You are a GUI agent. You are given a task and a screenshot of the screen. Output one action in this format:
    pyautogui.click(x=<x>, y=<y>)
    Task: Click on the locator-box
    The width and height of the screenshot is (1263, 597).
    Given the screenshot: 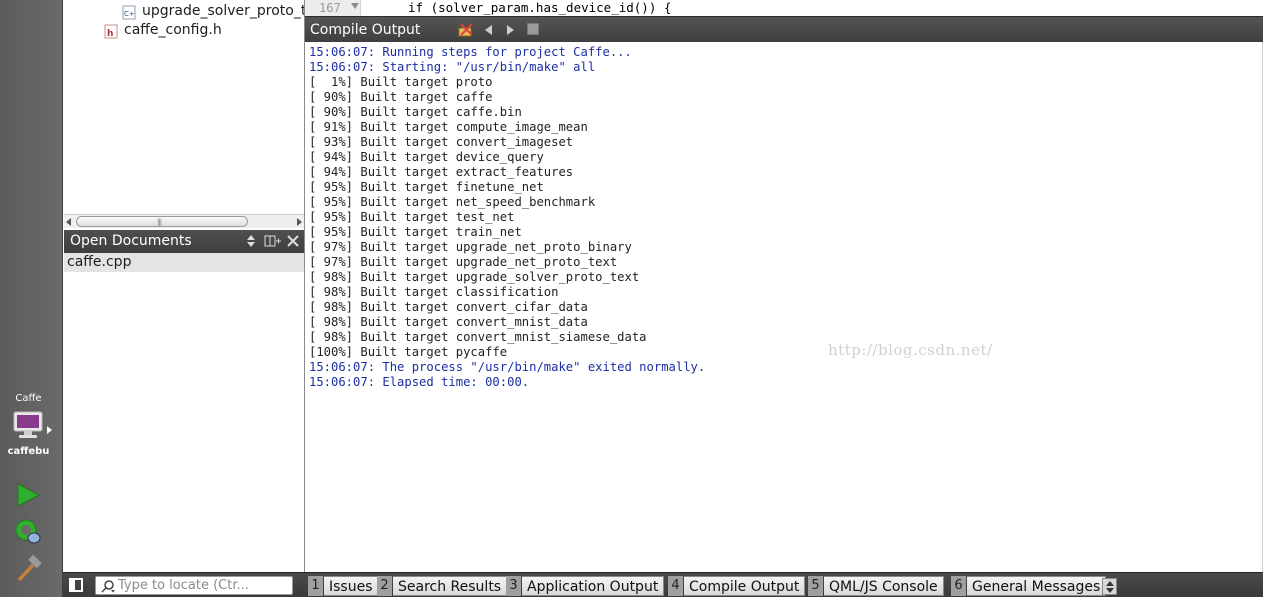 What is the action you would take?
    pyautogui.click(x=194, y=585)
    